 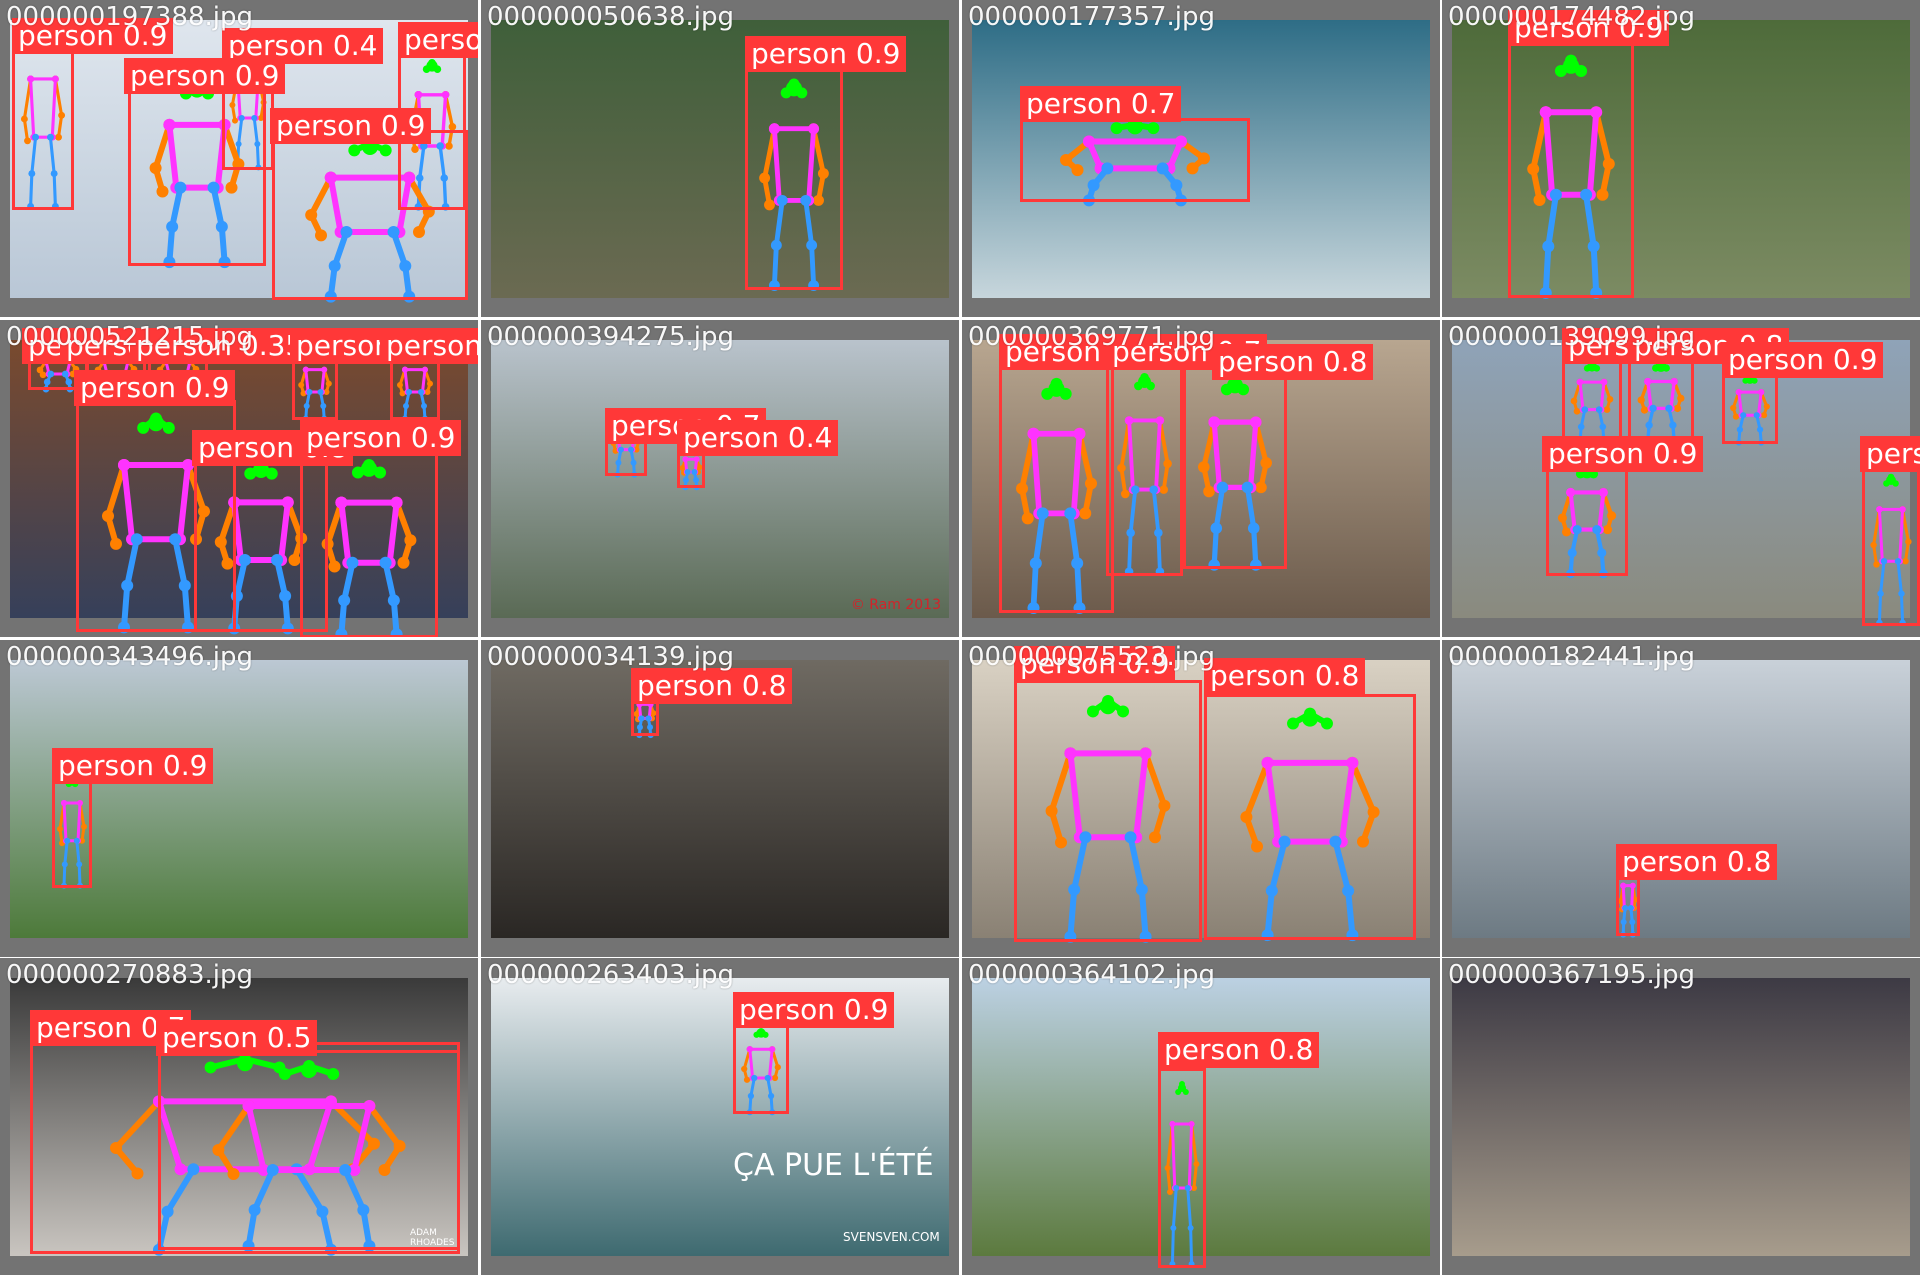 What do you see at coordinates (239, 798) in the screenshot?
I see `mosaic-tile: person 0.9 000000343496.jpg` at bounding box center [239, 798].